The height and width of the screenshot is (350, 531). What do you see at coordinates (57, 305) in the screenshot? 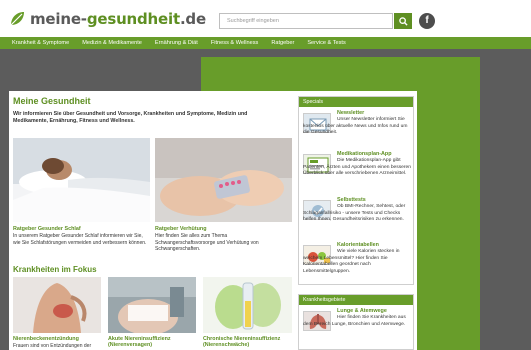
I see `focus-image-nierenbecken` at bounding box center [57, 305].